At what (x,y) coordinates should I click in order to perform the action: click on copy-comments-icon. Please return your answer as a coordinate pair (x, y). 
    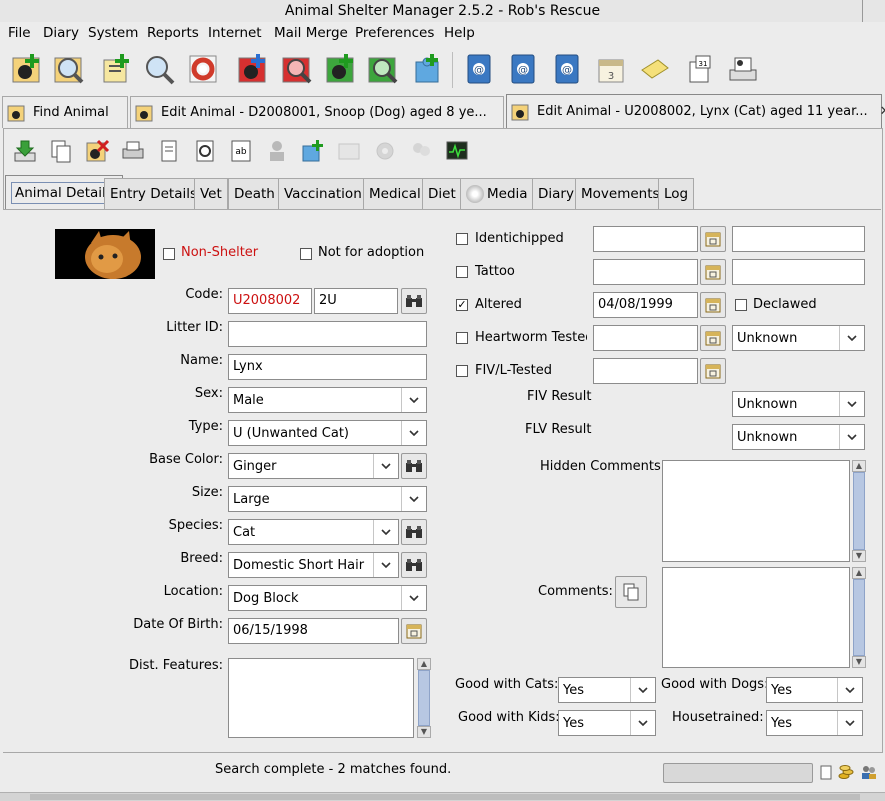
    Looking at the image, I should click on (631, 592).